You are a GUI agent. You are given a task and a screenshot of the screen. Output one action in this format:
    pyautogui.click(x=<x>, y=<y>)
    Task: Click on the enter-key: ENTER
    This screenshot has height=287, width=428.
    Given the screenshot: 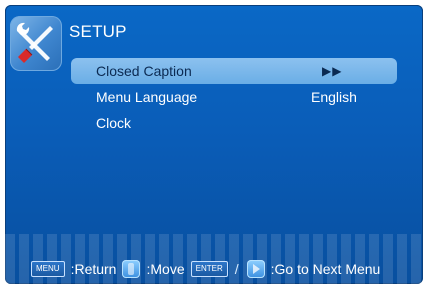 What is the action you would take?
    pyautogui.click(x=209, y=269)
    